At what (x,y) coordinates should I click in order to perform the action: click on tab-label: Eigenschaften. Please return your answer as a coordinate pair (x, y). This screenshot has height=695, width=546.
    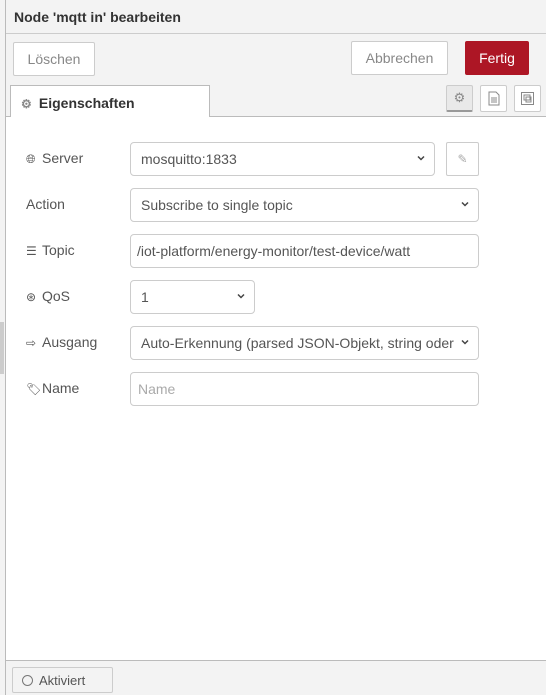
    Looking at the image, I should click on (86, 103).